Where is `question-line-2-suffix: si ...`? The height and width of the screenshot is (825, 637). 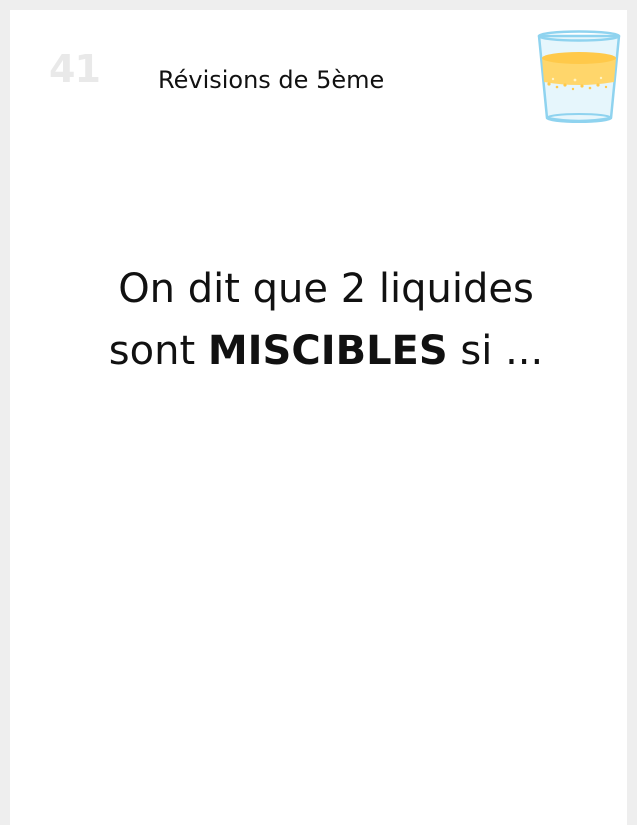 question-line-2-suffix: si ... is located at coordinates (495, 351).